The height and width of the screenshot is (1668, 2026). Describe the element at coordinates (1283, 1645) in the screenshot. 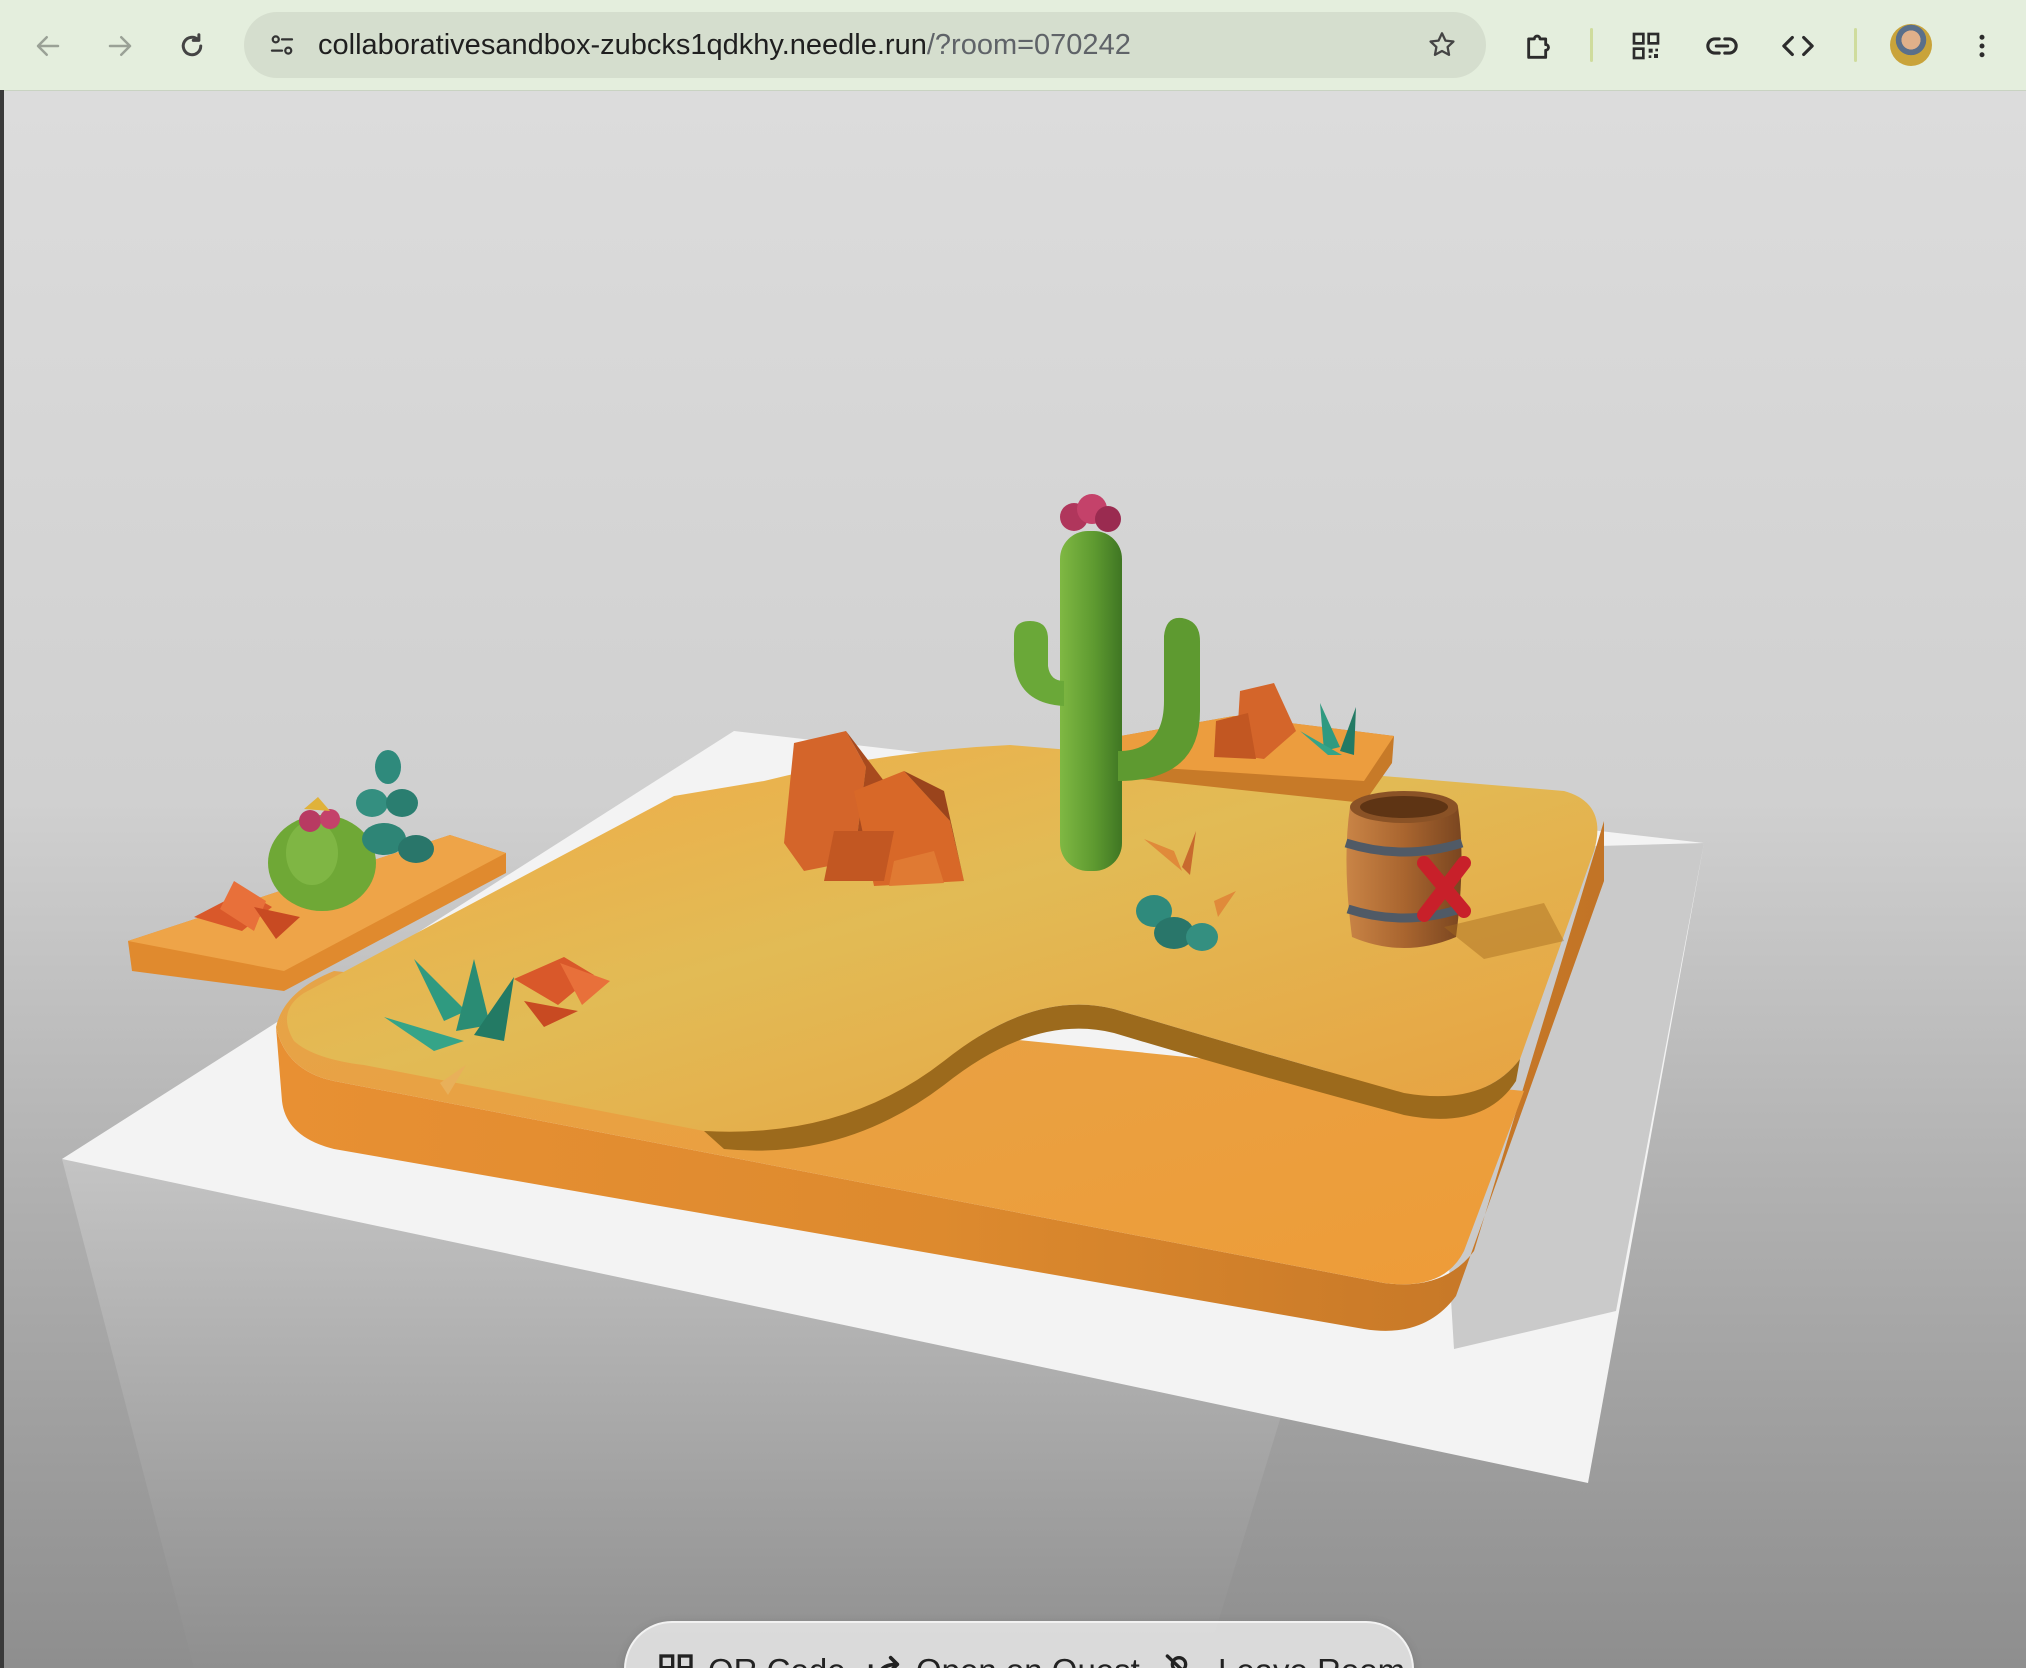

I see `leave-room-button: Leave Room` at that location.